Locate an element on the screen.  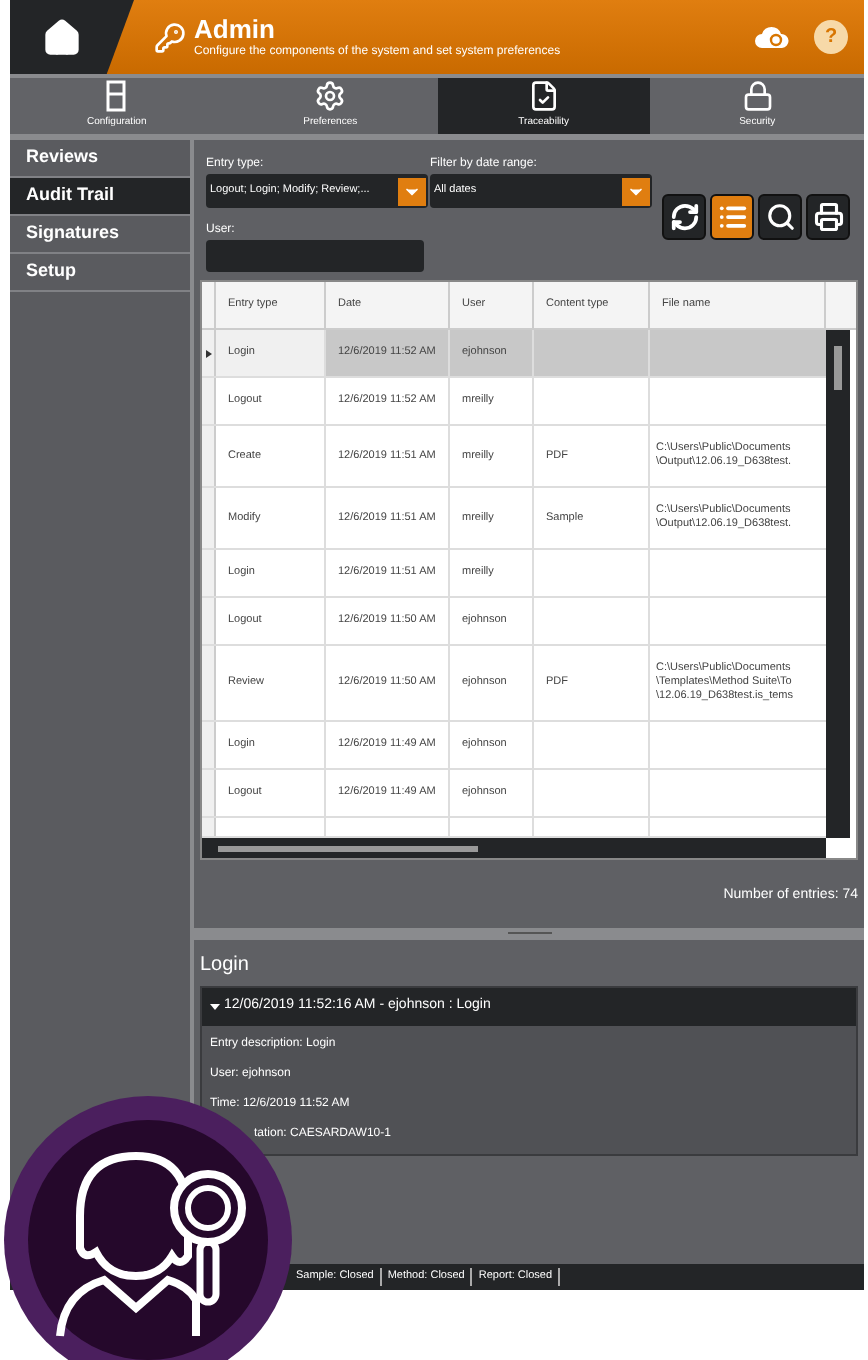
search-icon is located at coordinates (780, 217).